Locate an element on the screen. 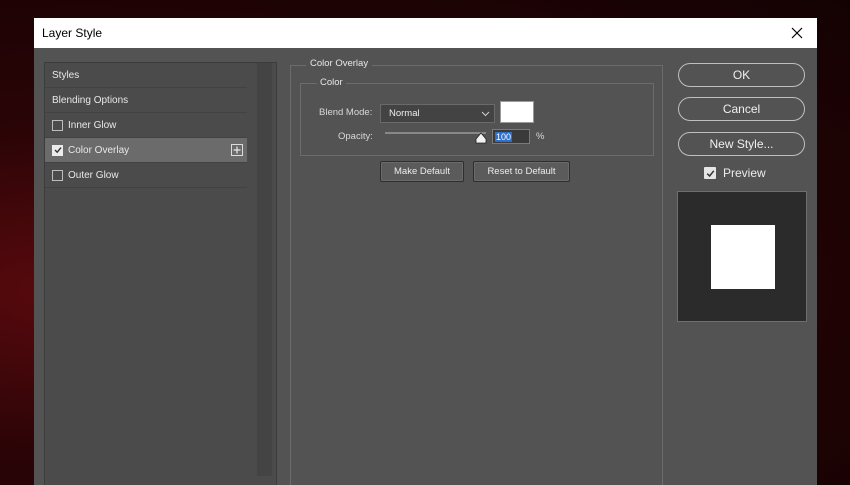 The image size is (850, 485). style-item-blending-options: Blending Options is located at coordinates (146, 100).